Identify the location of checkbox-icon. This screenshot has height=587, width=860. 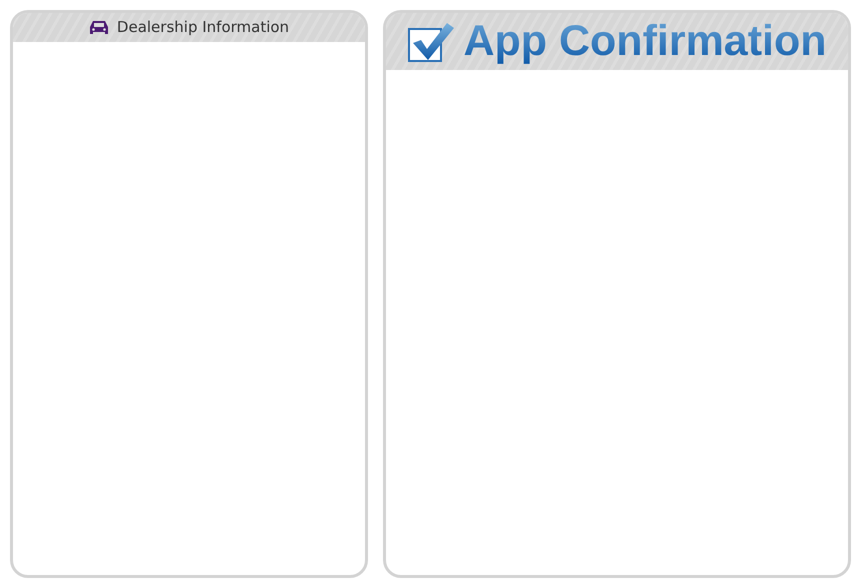
(431, 41).